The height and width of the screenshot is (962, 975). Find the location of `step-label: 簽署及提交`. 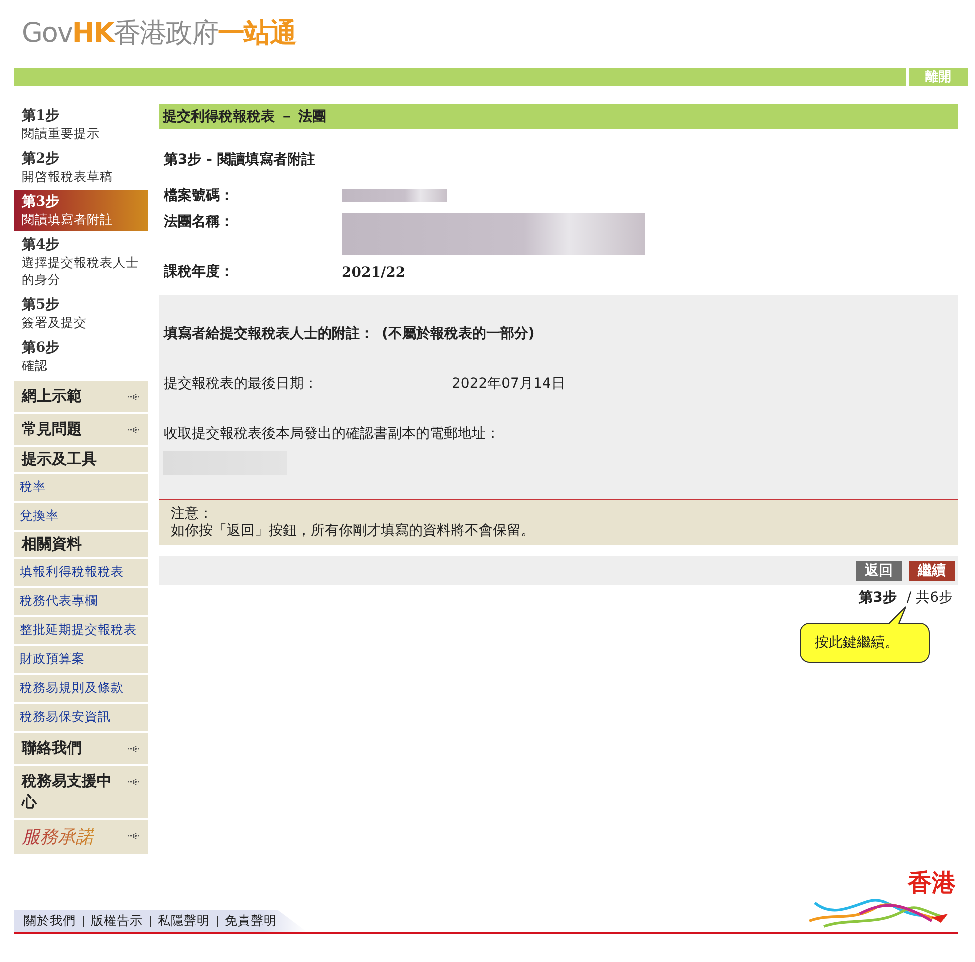

step-label: 簽署及提交 is located at coordinates (55, 322).